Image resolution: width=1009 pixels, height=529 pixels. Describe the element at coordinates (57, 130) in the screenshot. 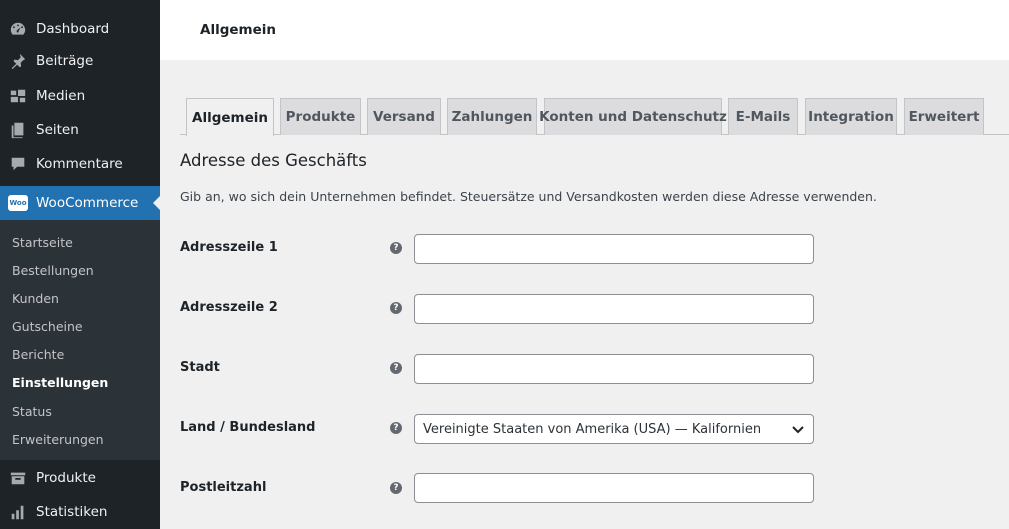

I see `menu-label: Seiten` at that location.